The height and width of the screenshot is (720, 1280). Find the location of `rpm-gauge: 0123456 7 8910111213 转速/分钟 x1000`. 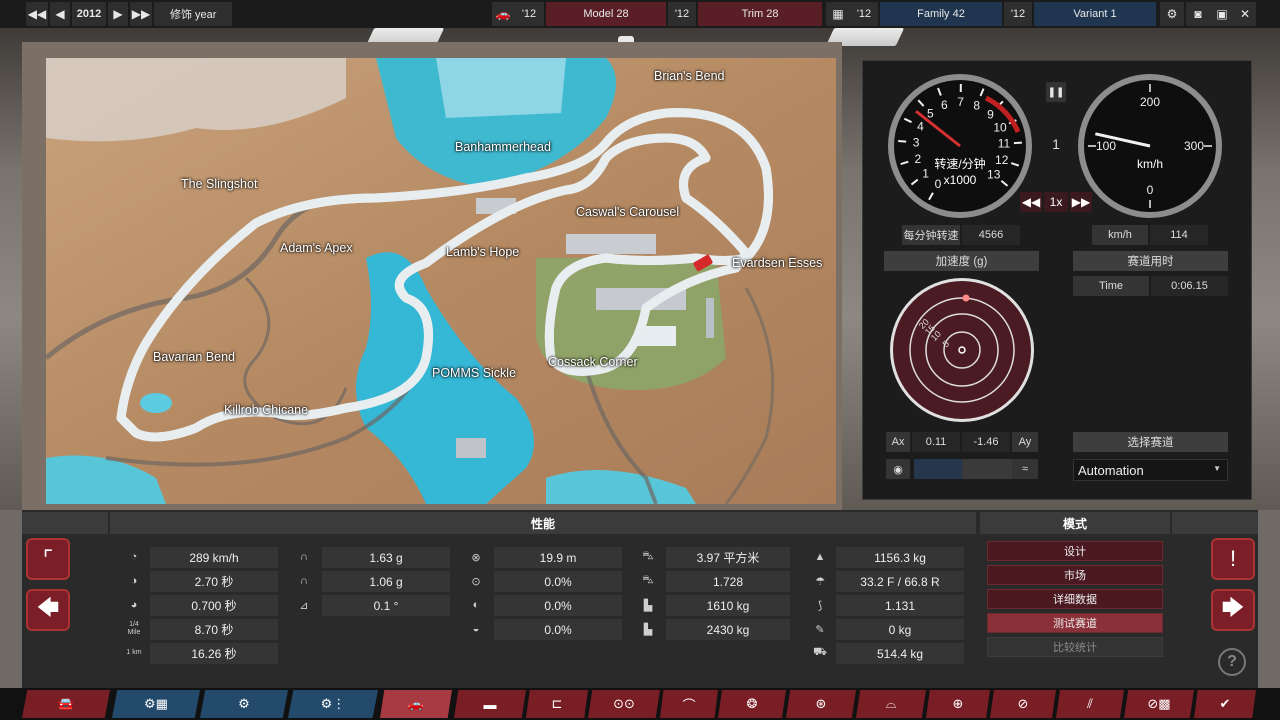

rpm-gauge: 0123456 7 8910111213 转速/分钟 x1000 is located at coordinates (960, 146).